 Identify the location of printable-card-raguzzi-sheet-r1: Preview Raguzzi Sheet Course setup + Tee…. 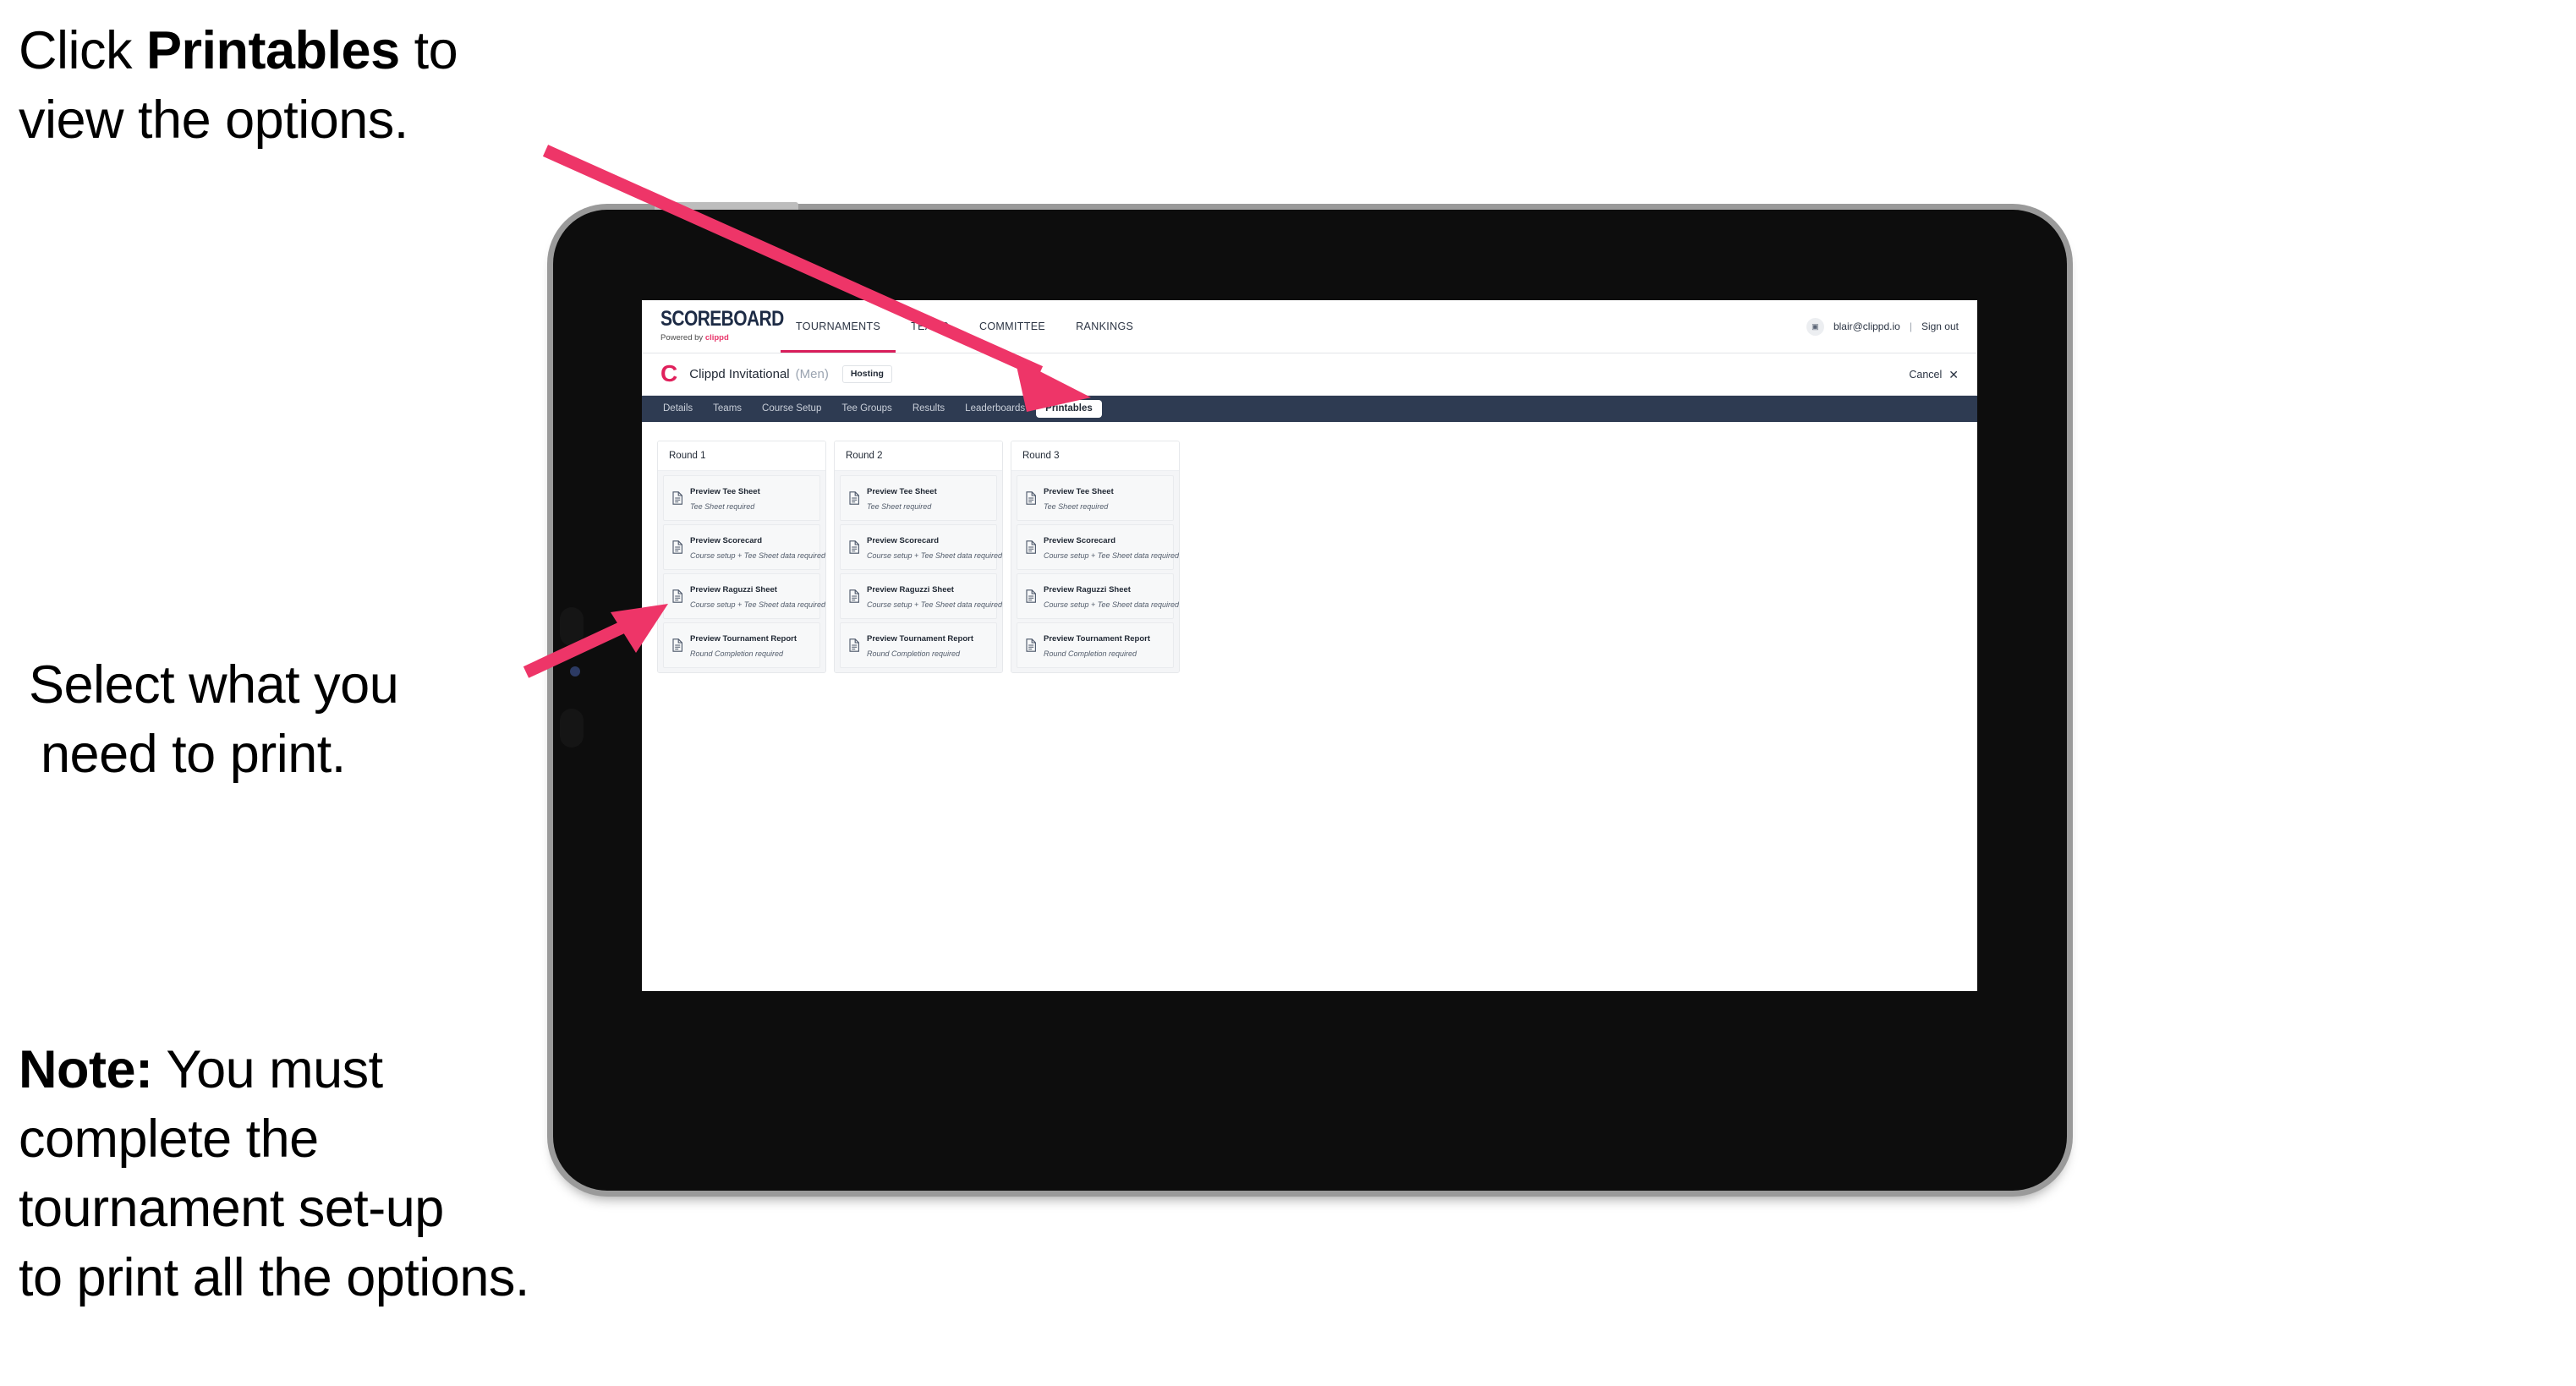
(744, 596).